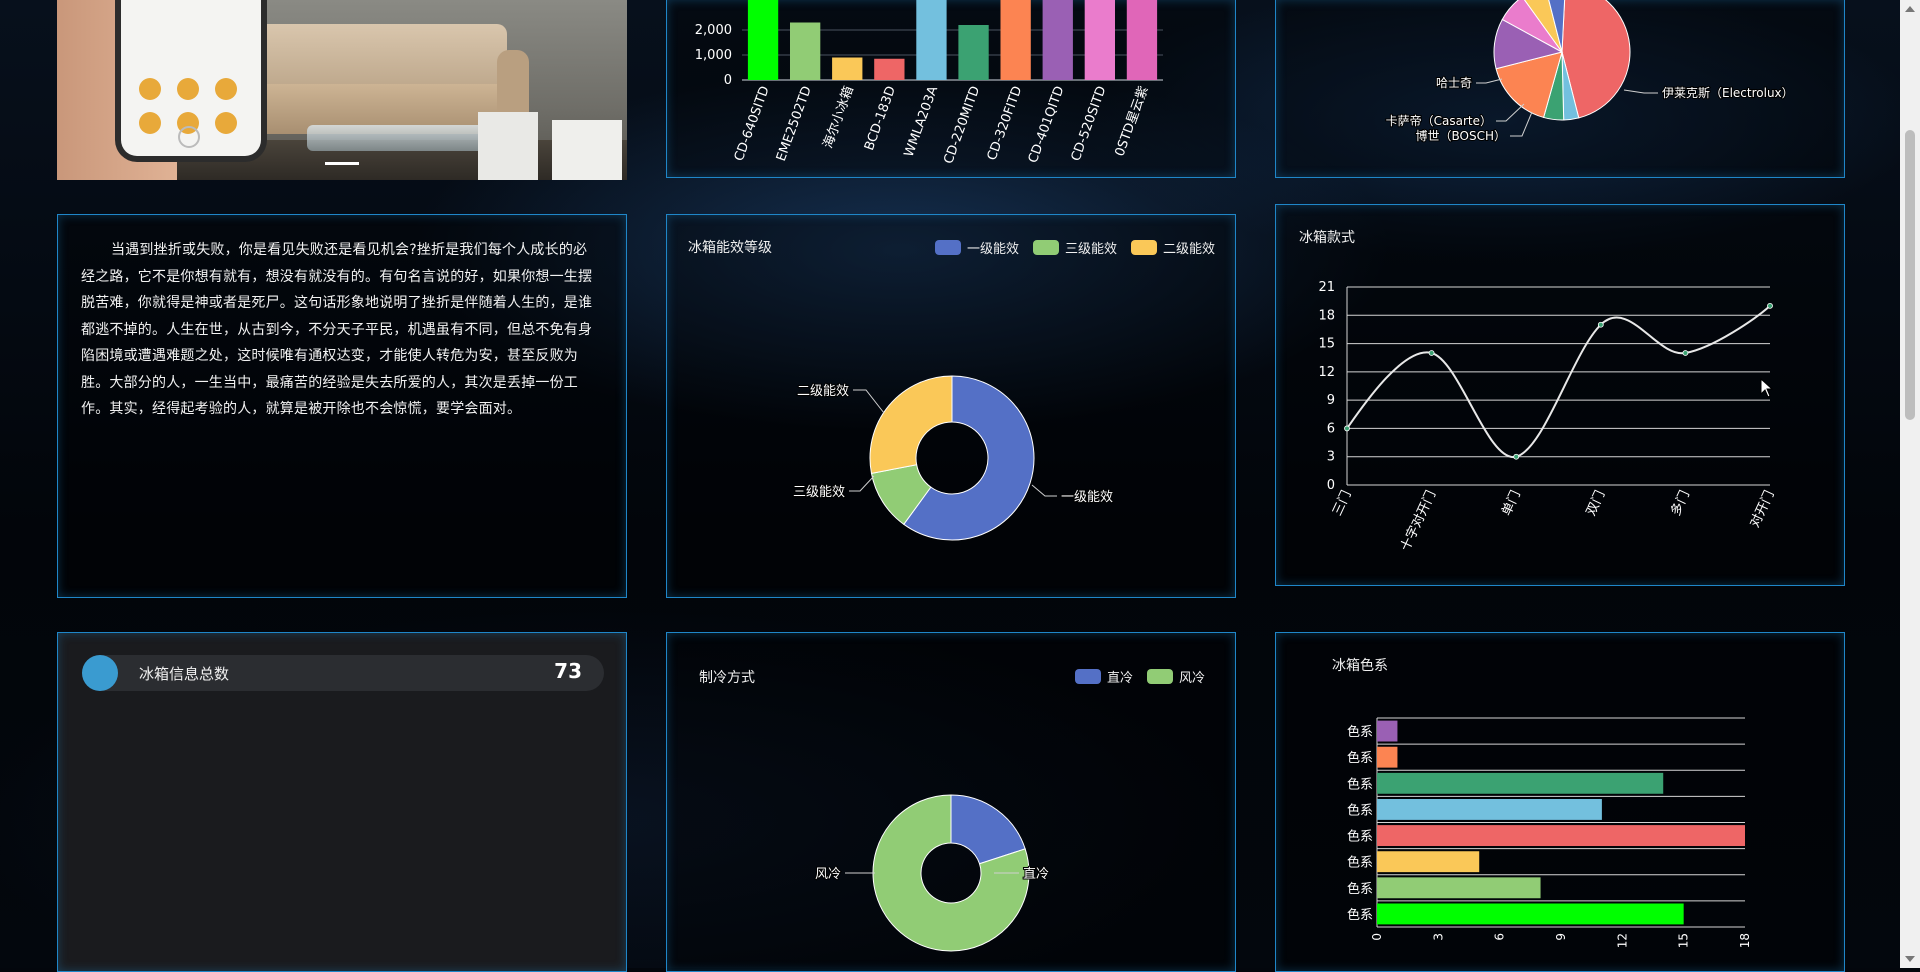  I want to click on energy-chart-panel: 冰箱能效等级 一级能效 三级能效 二级能效 一级能效 三级能效 二级能效, so click(951, 406).